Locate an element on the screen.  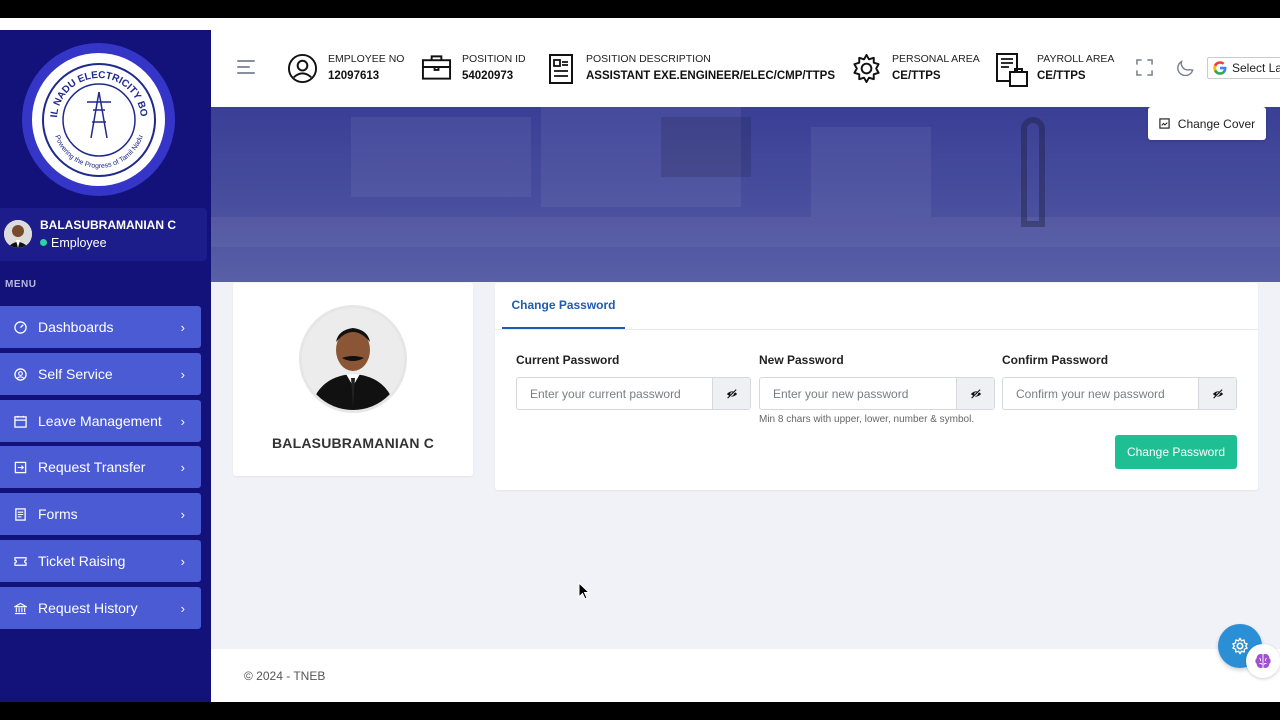
payroll-document-icon is located at coordinates (1012, 70).